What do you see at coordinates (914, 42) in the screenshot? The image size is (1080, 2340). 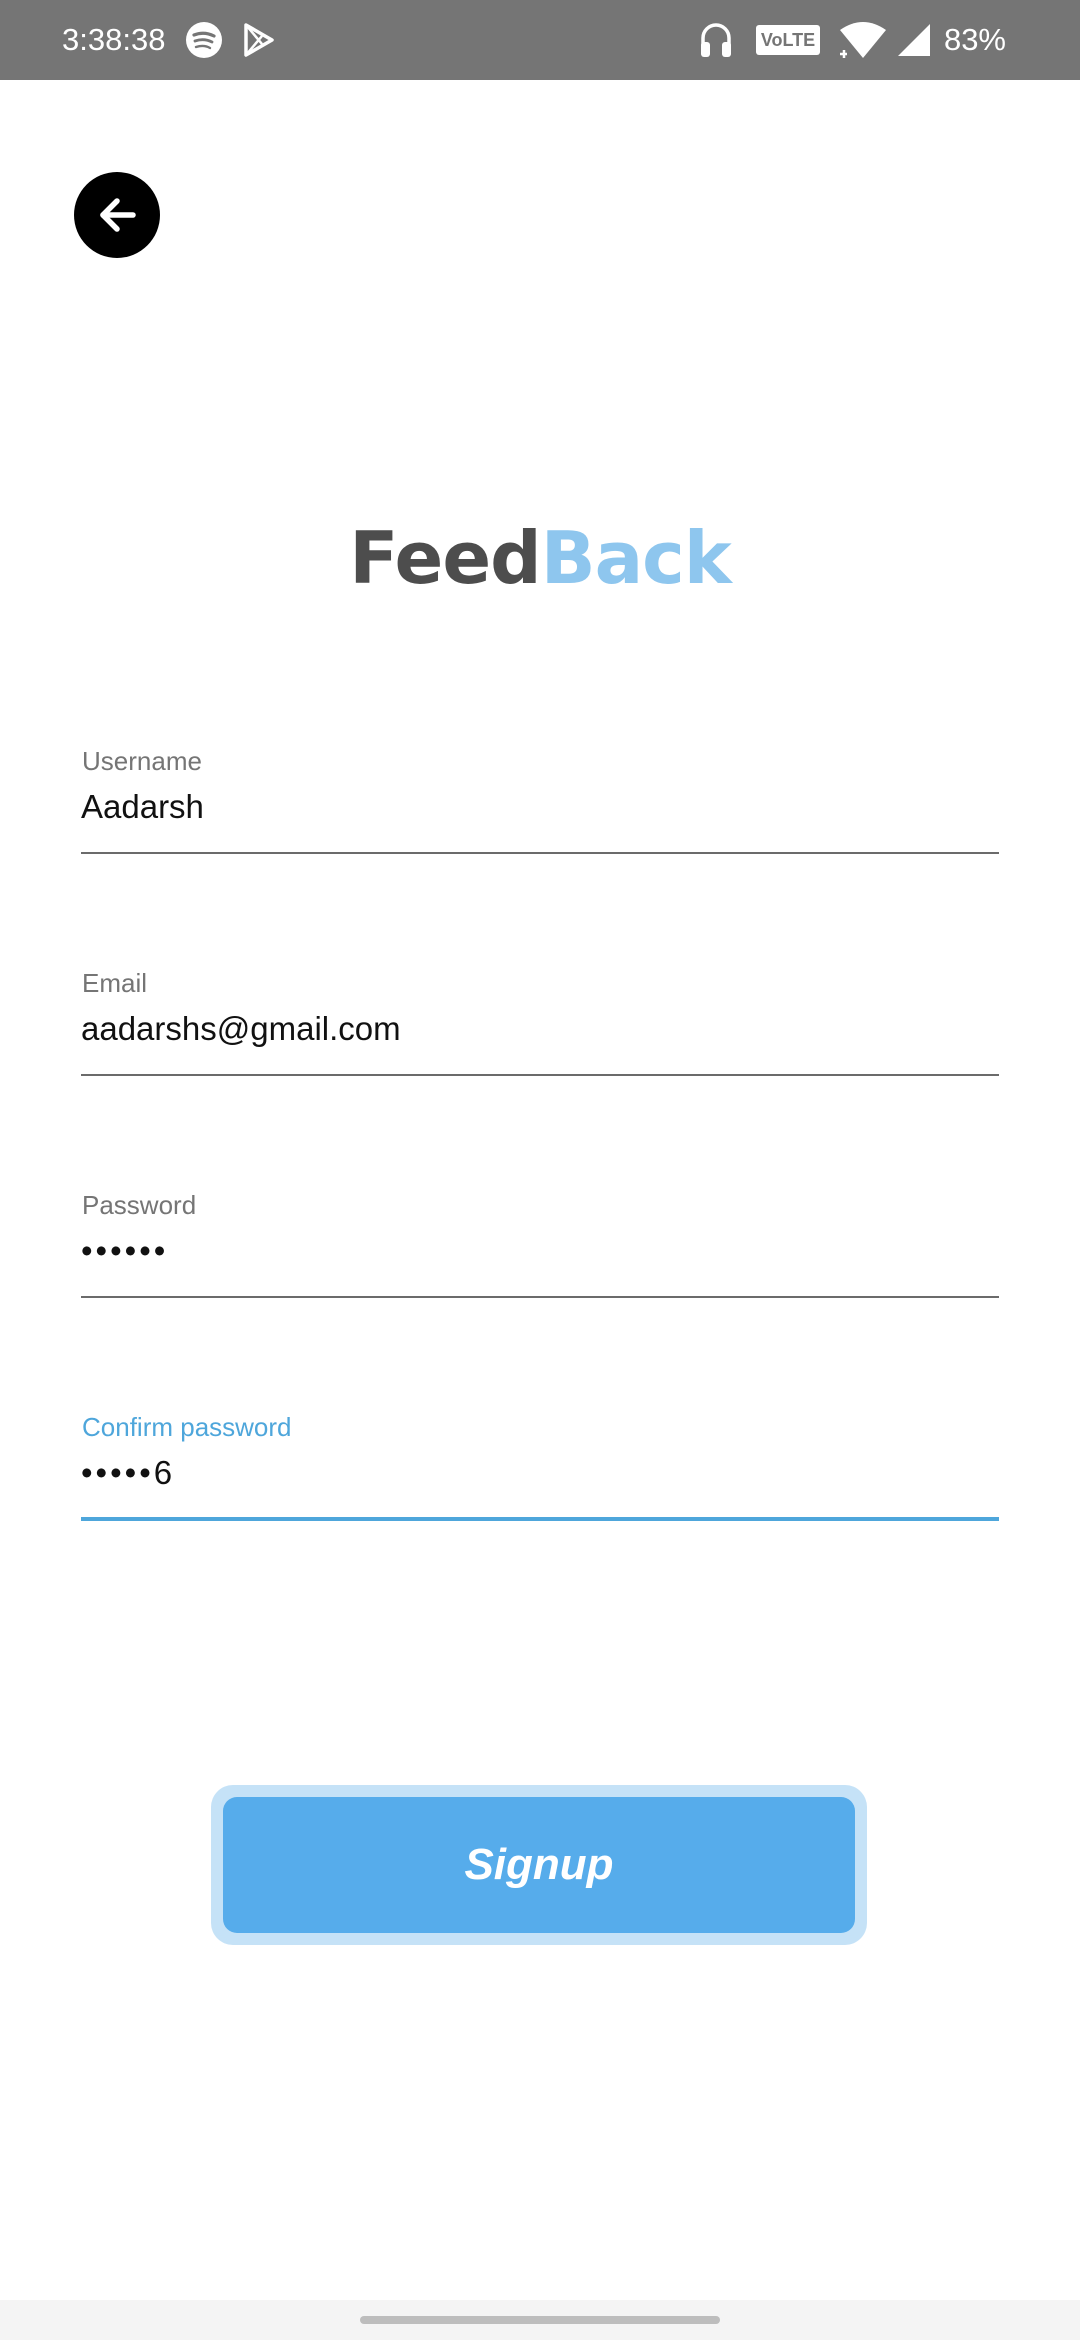 I see `signal-icon` at bounding box center [914, 42].